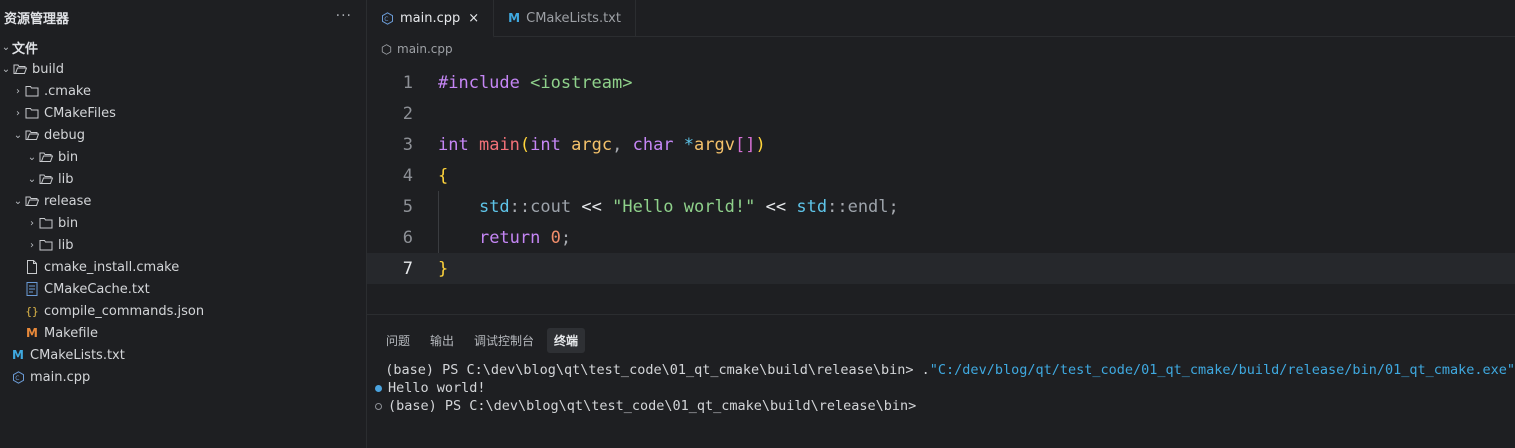  I want to click on close-icon: ×, so click(473, 18).